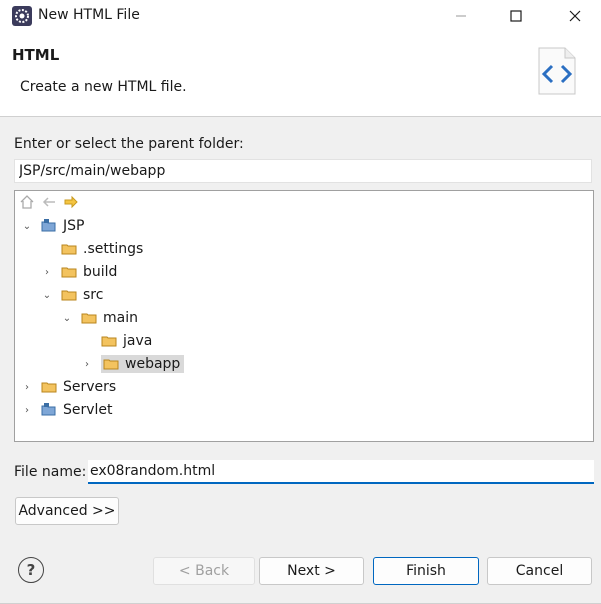 The height and width of the screenshot is (604, 601). What do you see at coordinates (90, 387) in the screenshot?
I see `tree-item-label: Servers` at bounding box center [90, 387].